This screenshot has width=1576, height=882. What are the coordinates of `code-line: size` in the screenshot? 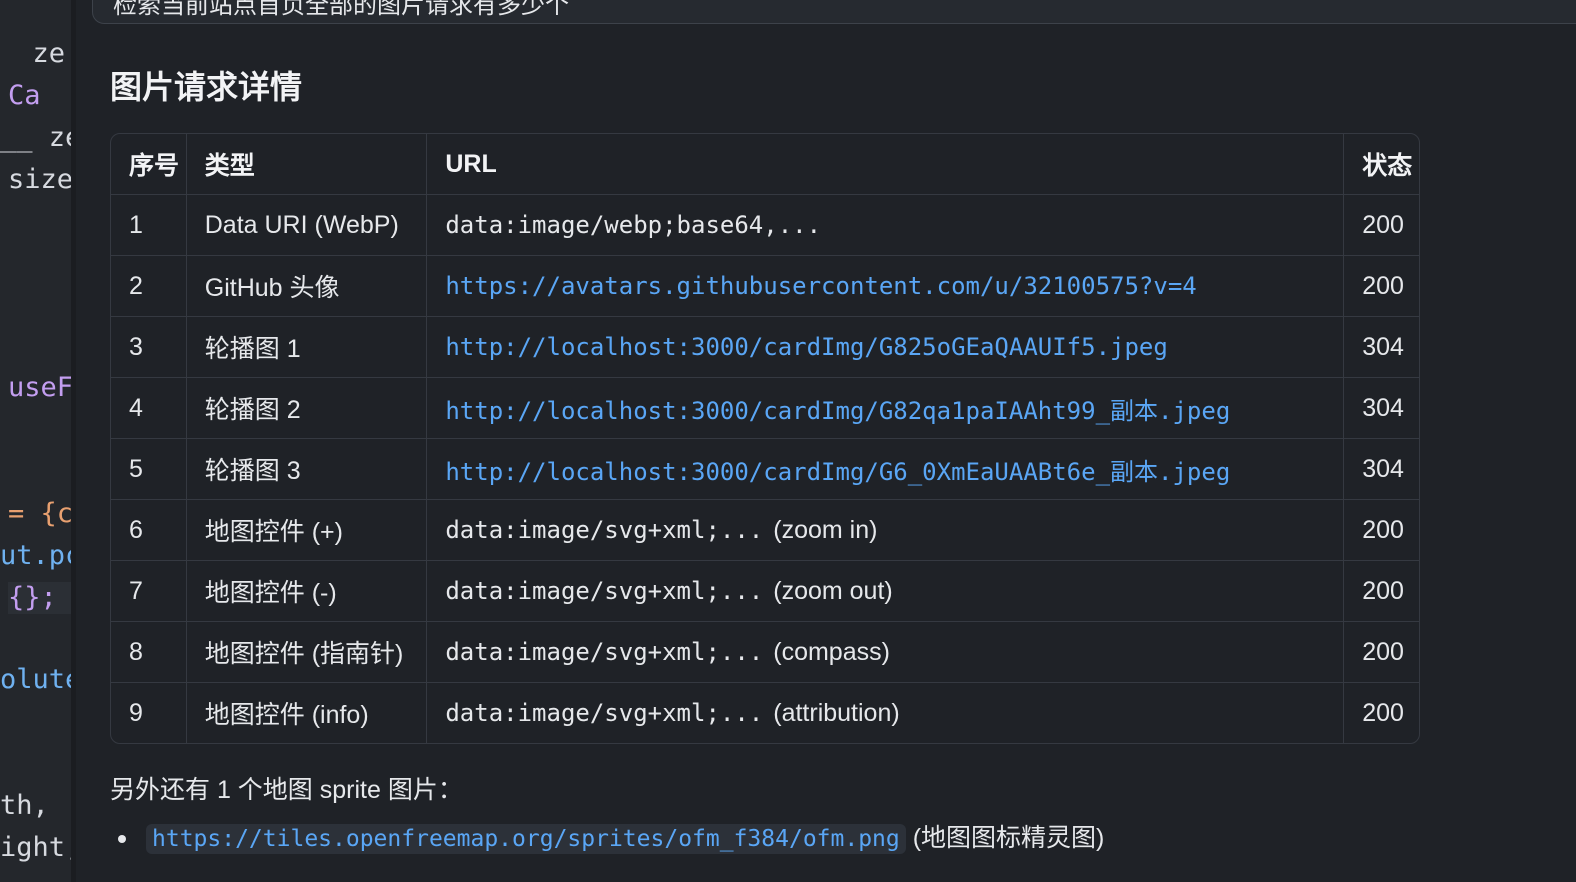 It's located at (39, 179).